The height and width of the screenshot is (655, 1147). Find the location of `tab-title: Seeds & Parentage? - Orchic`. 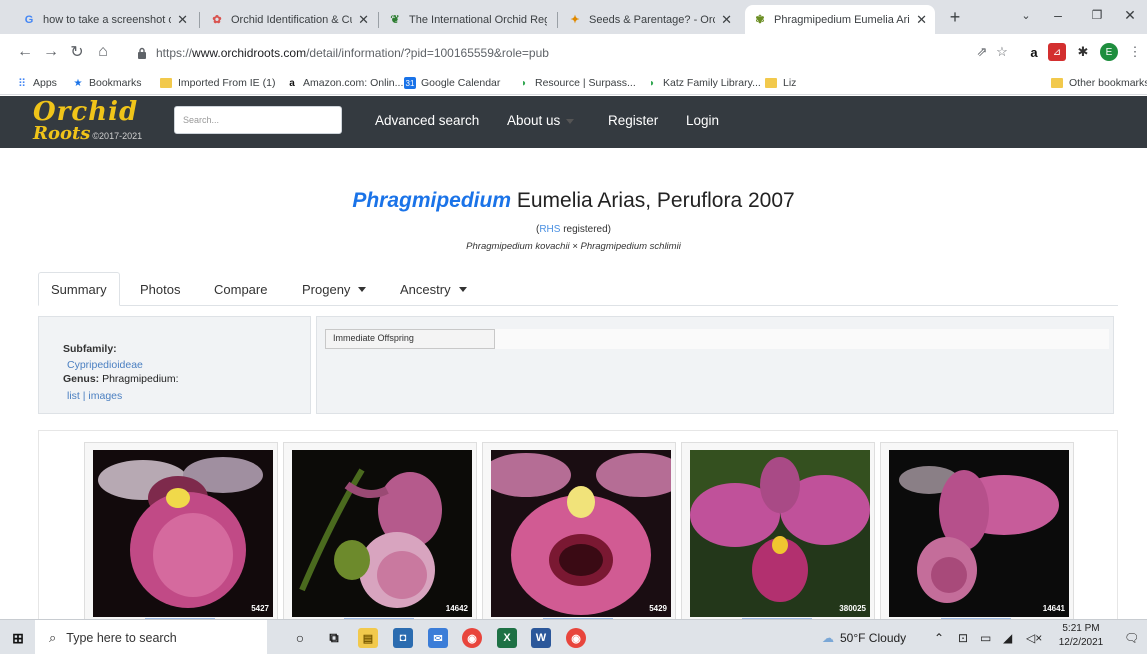

tab-title: Seeds & Parentage? - Orchic is located at coordinates (652, 19).